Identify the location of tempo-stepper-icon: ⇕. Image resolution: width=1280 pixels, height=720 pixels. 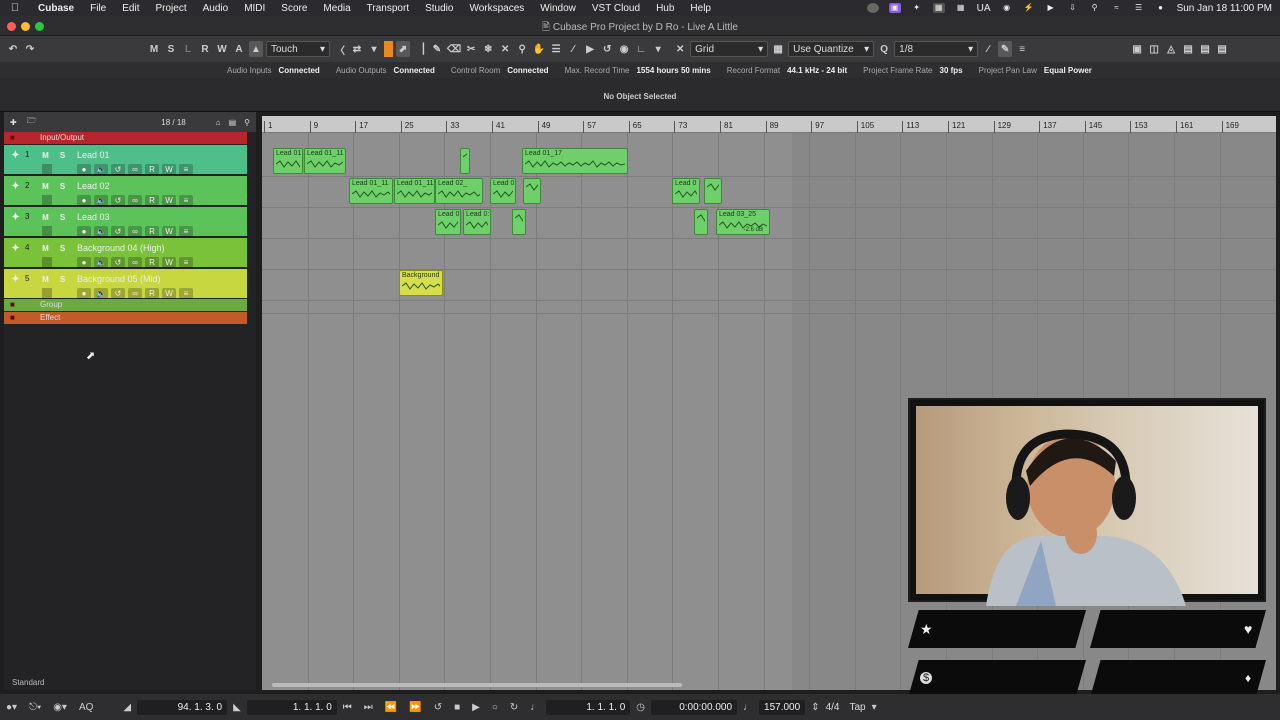
(815, 707).